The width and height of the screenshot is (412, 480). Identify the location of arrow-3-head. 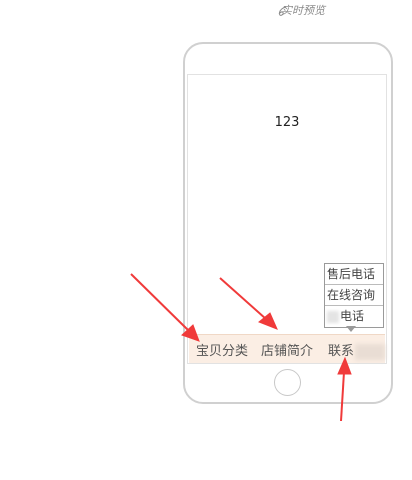
(344, 365).